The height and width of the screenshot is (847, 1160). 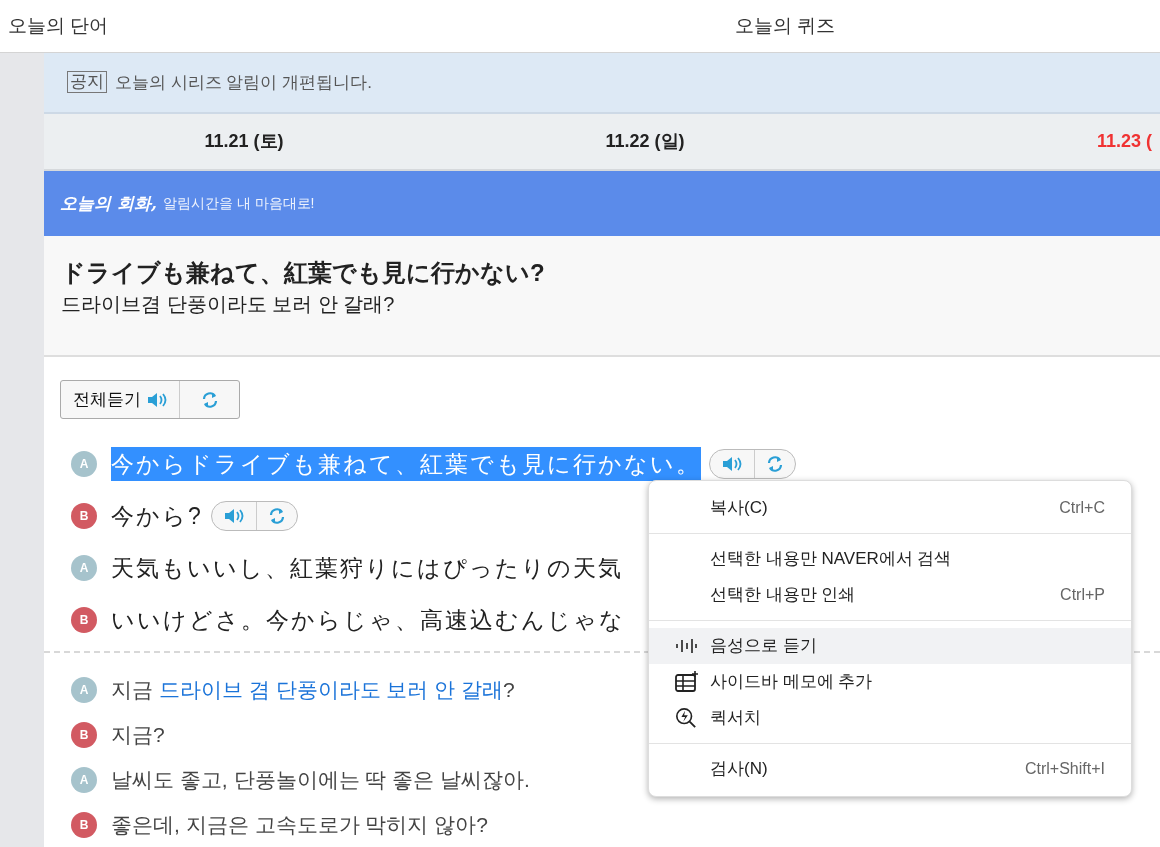 I want to click on translation-line: 좋은데, 지금은 고속도로가 막히지 않아?, so click(x=299, y=824).